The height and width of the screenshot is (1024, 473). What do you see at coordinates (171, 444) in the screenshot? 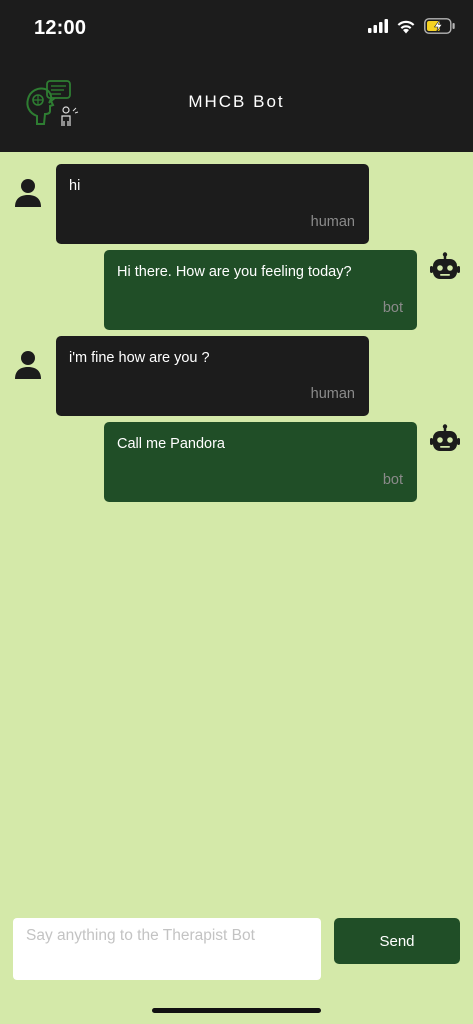
I see `message-text: Call me Pandora` at bounding box center [171, 444].